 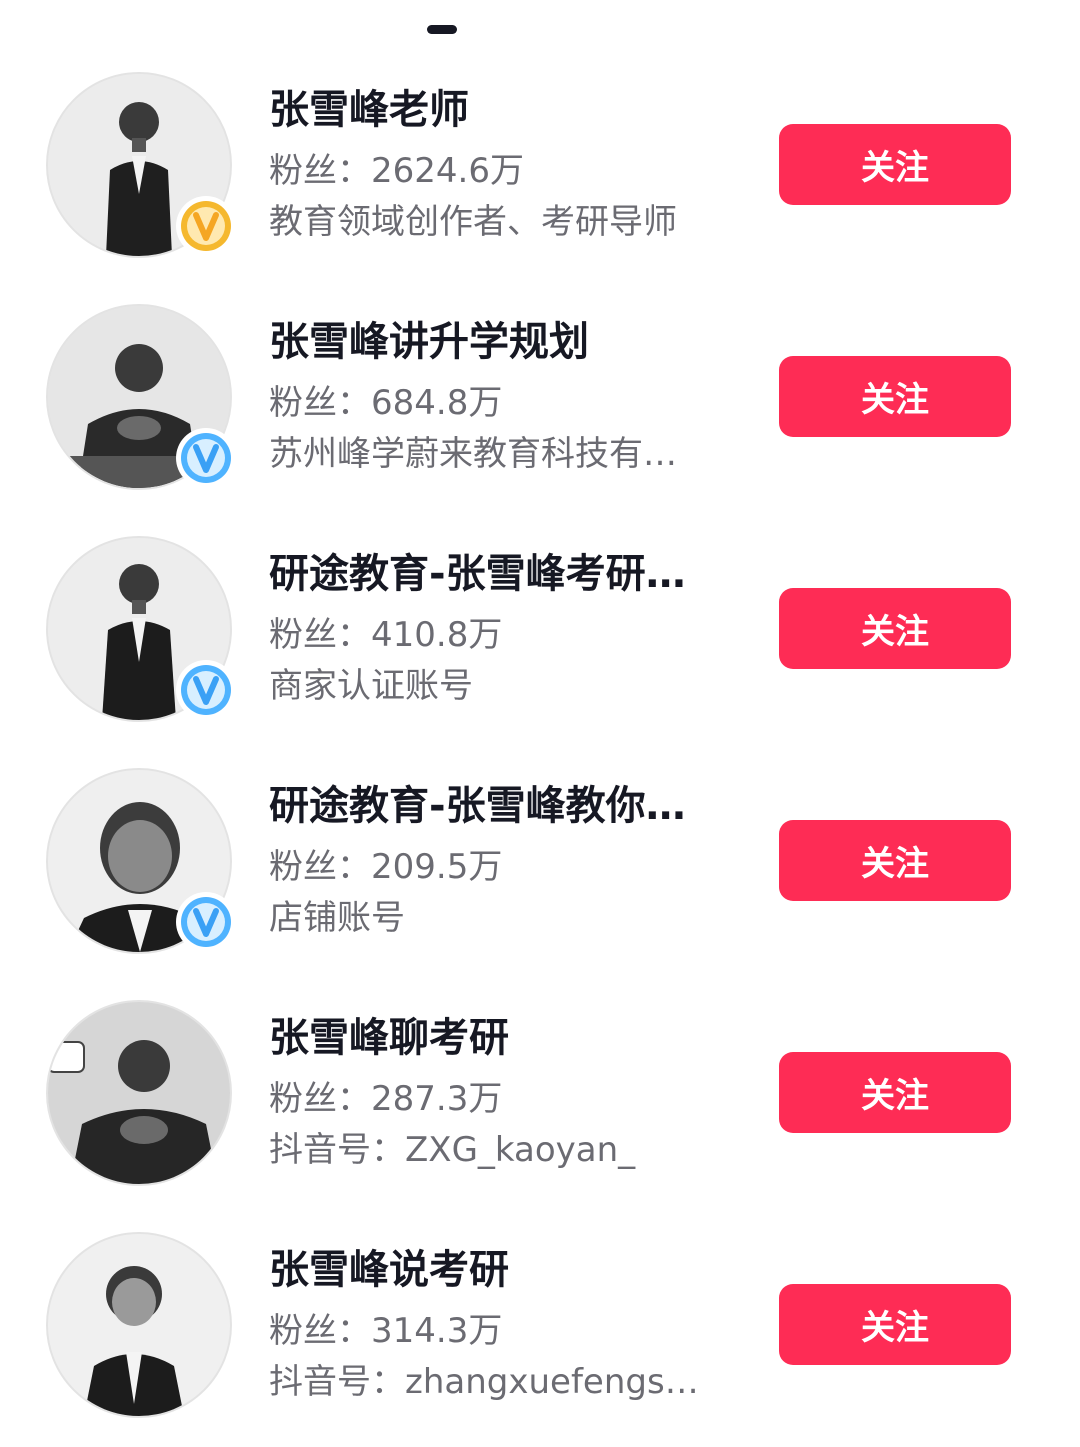 What do you see at coordinates (437, 1331) in the screenshot?
I see `fans-value: 314.3万` at bounding box center [437, 1331].